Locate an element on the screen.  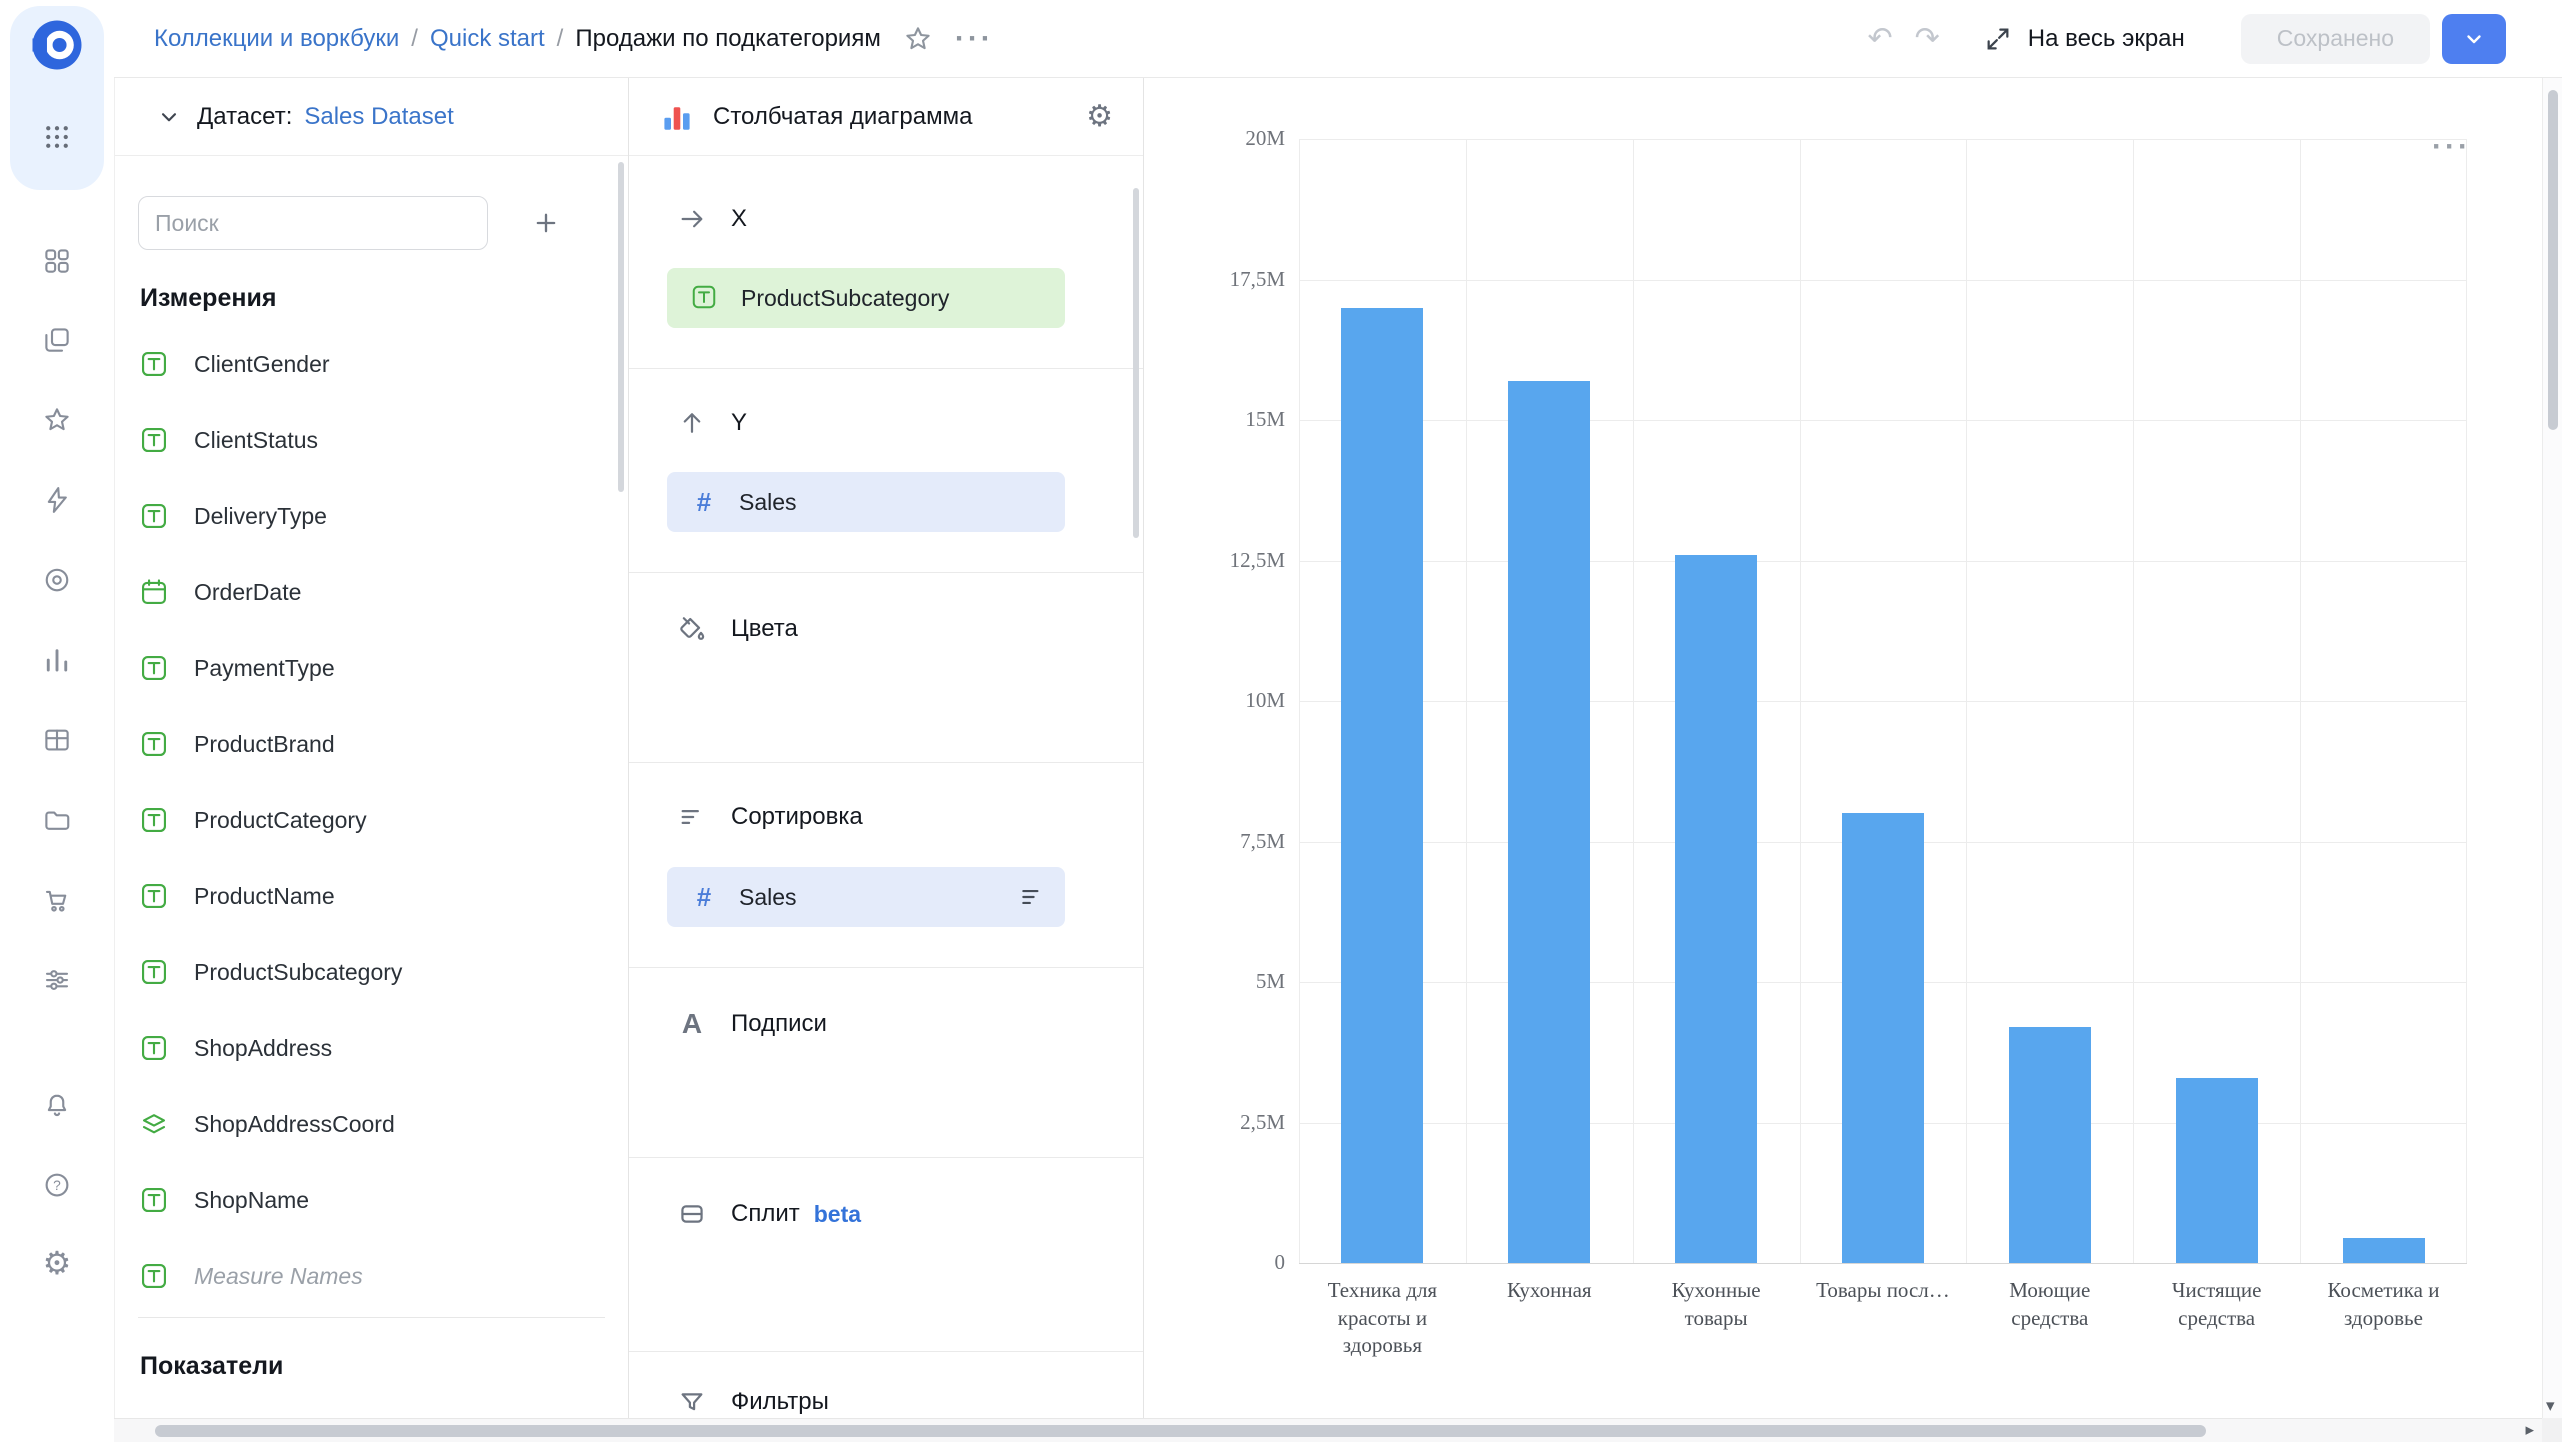
datalens-logo-icon is located at coordinates (57, 45).